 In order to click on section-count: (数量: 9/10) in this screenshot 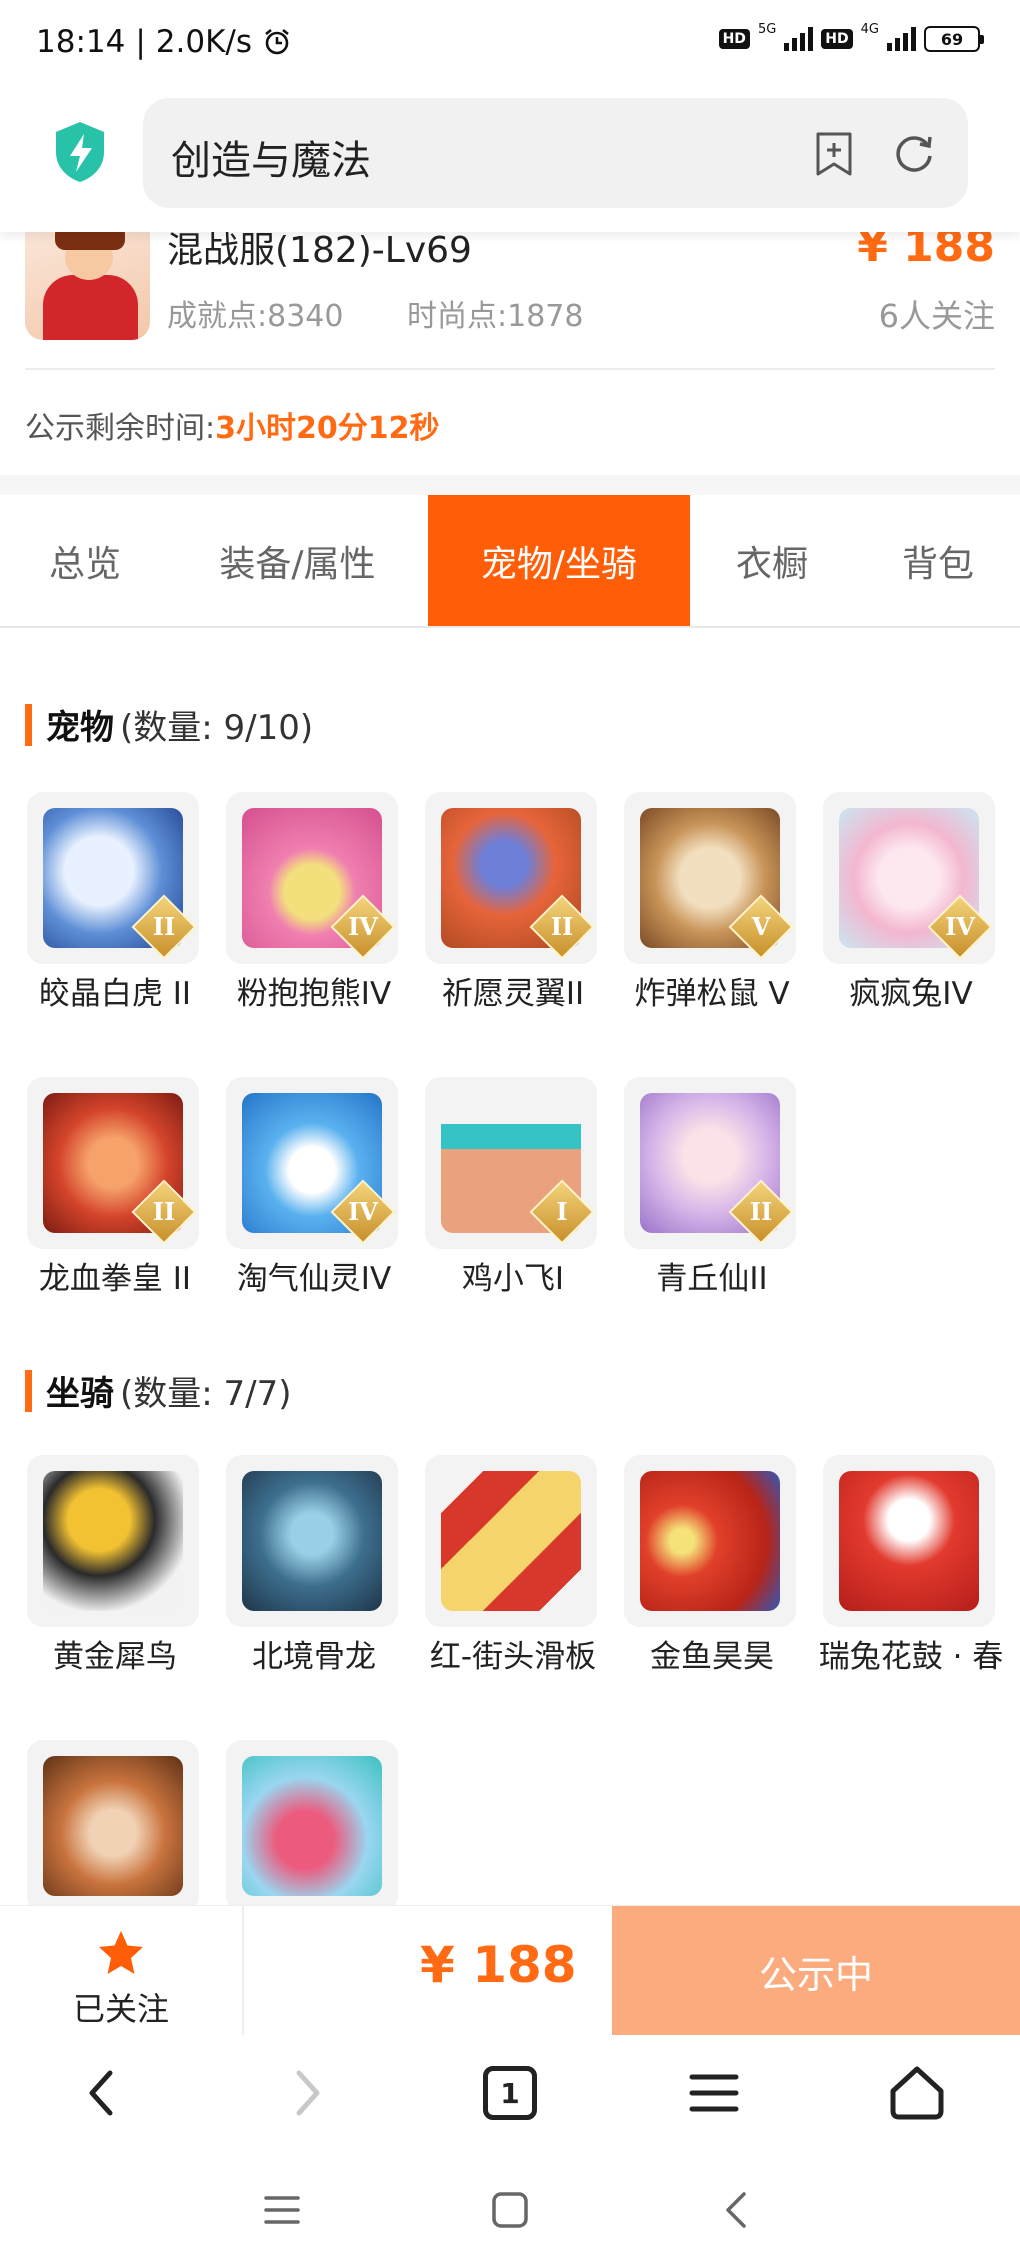, I will do `click(217, 728)`.